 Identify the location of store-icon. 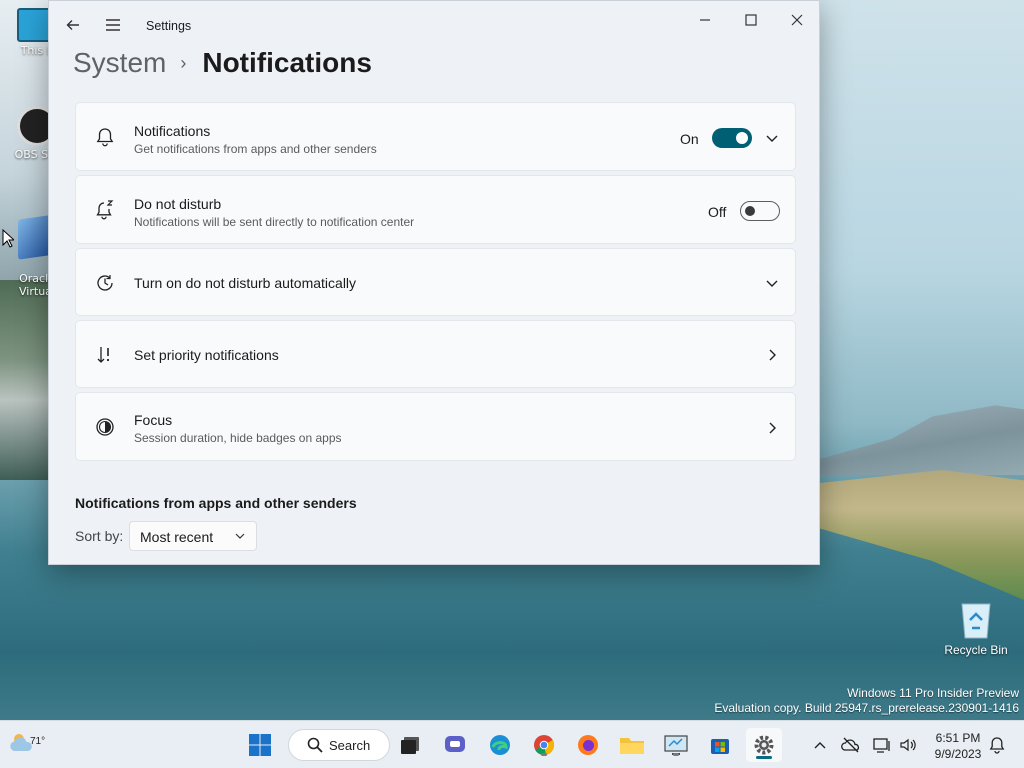
(720, 746).